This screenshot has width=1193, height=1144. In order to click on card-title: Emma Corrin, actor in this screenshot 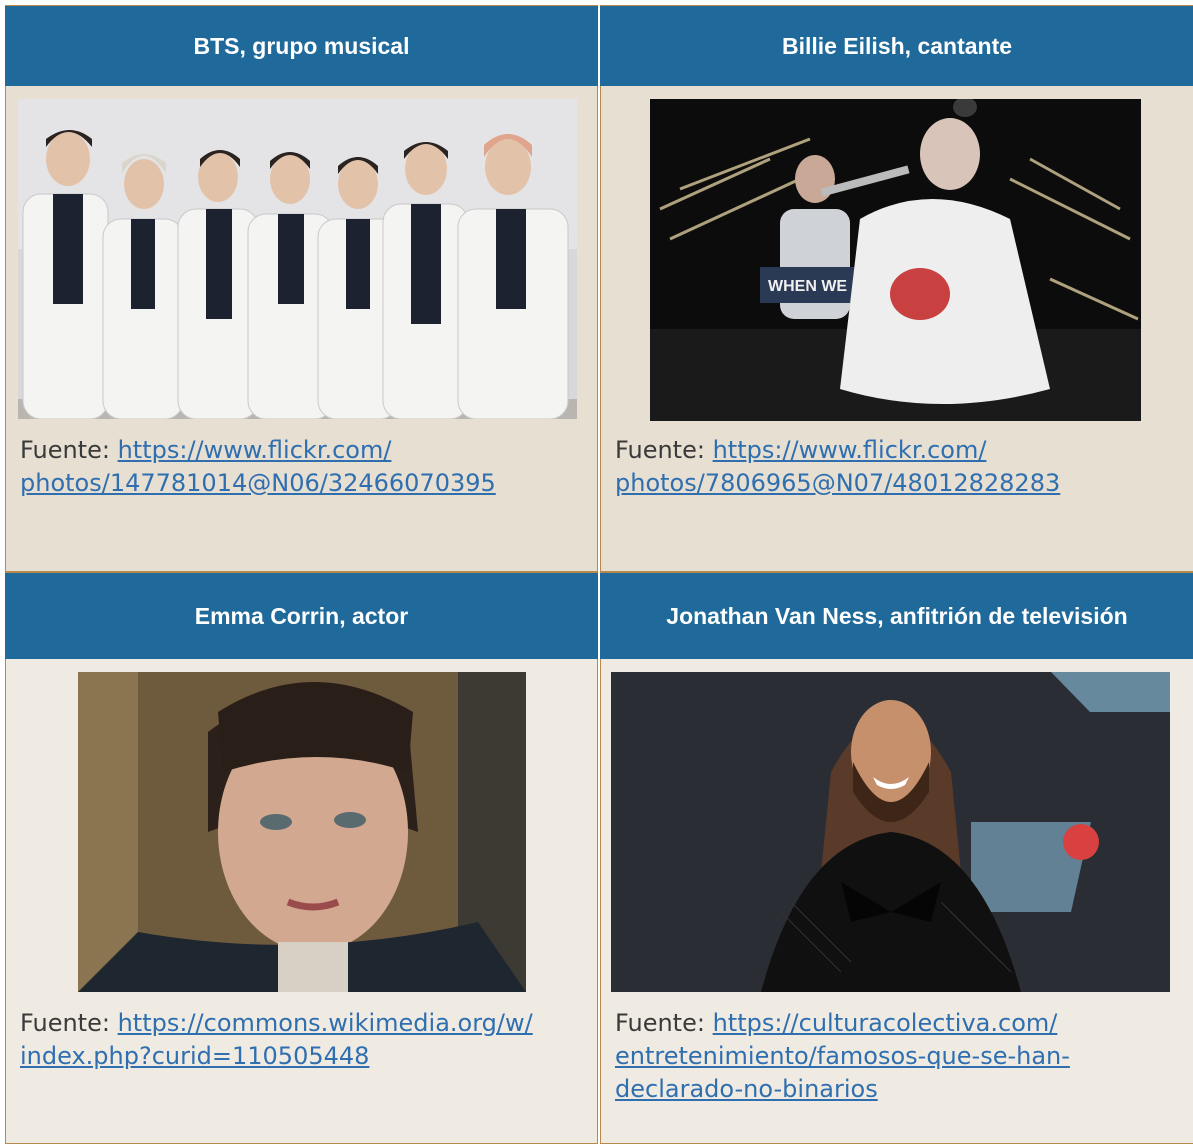, I will do `click(301, 615)`.